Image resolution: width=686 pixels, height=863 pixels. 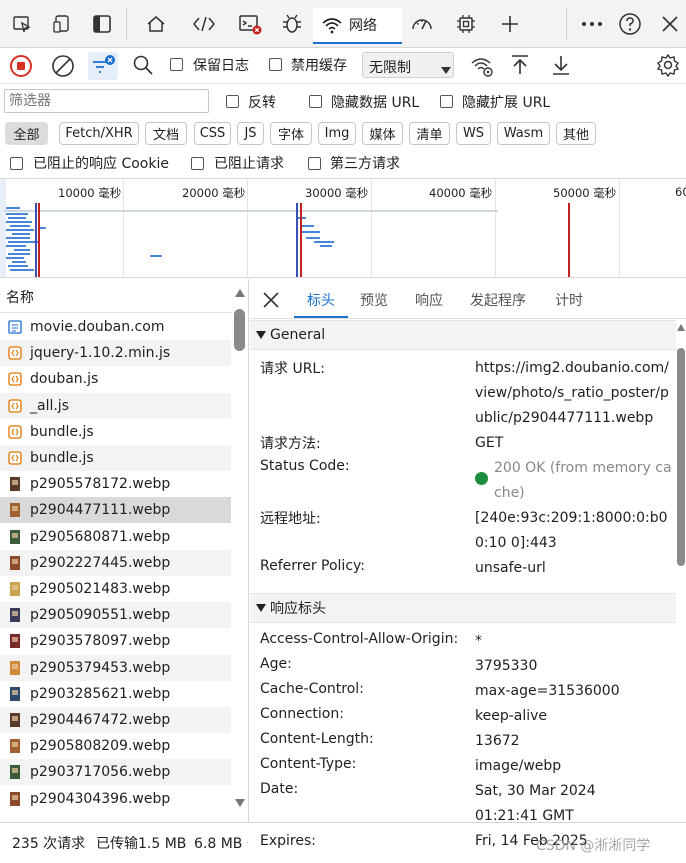 What do you see at coordinates (103, 66) in the screenshot?
I see `filter-toggle-icon` at bounding box center [103, 66].